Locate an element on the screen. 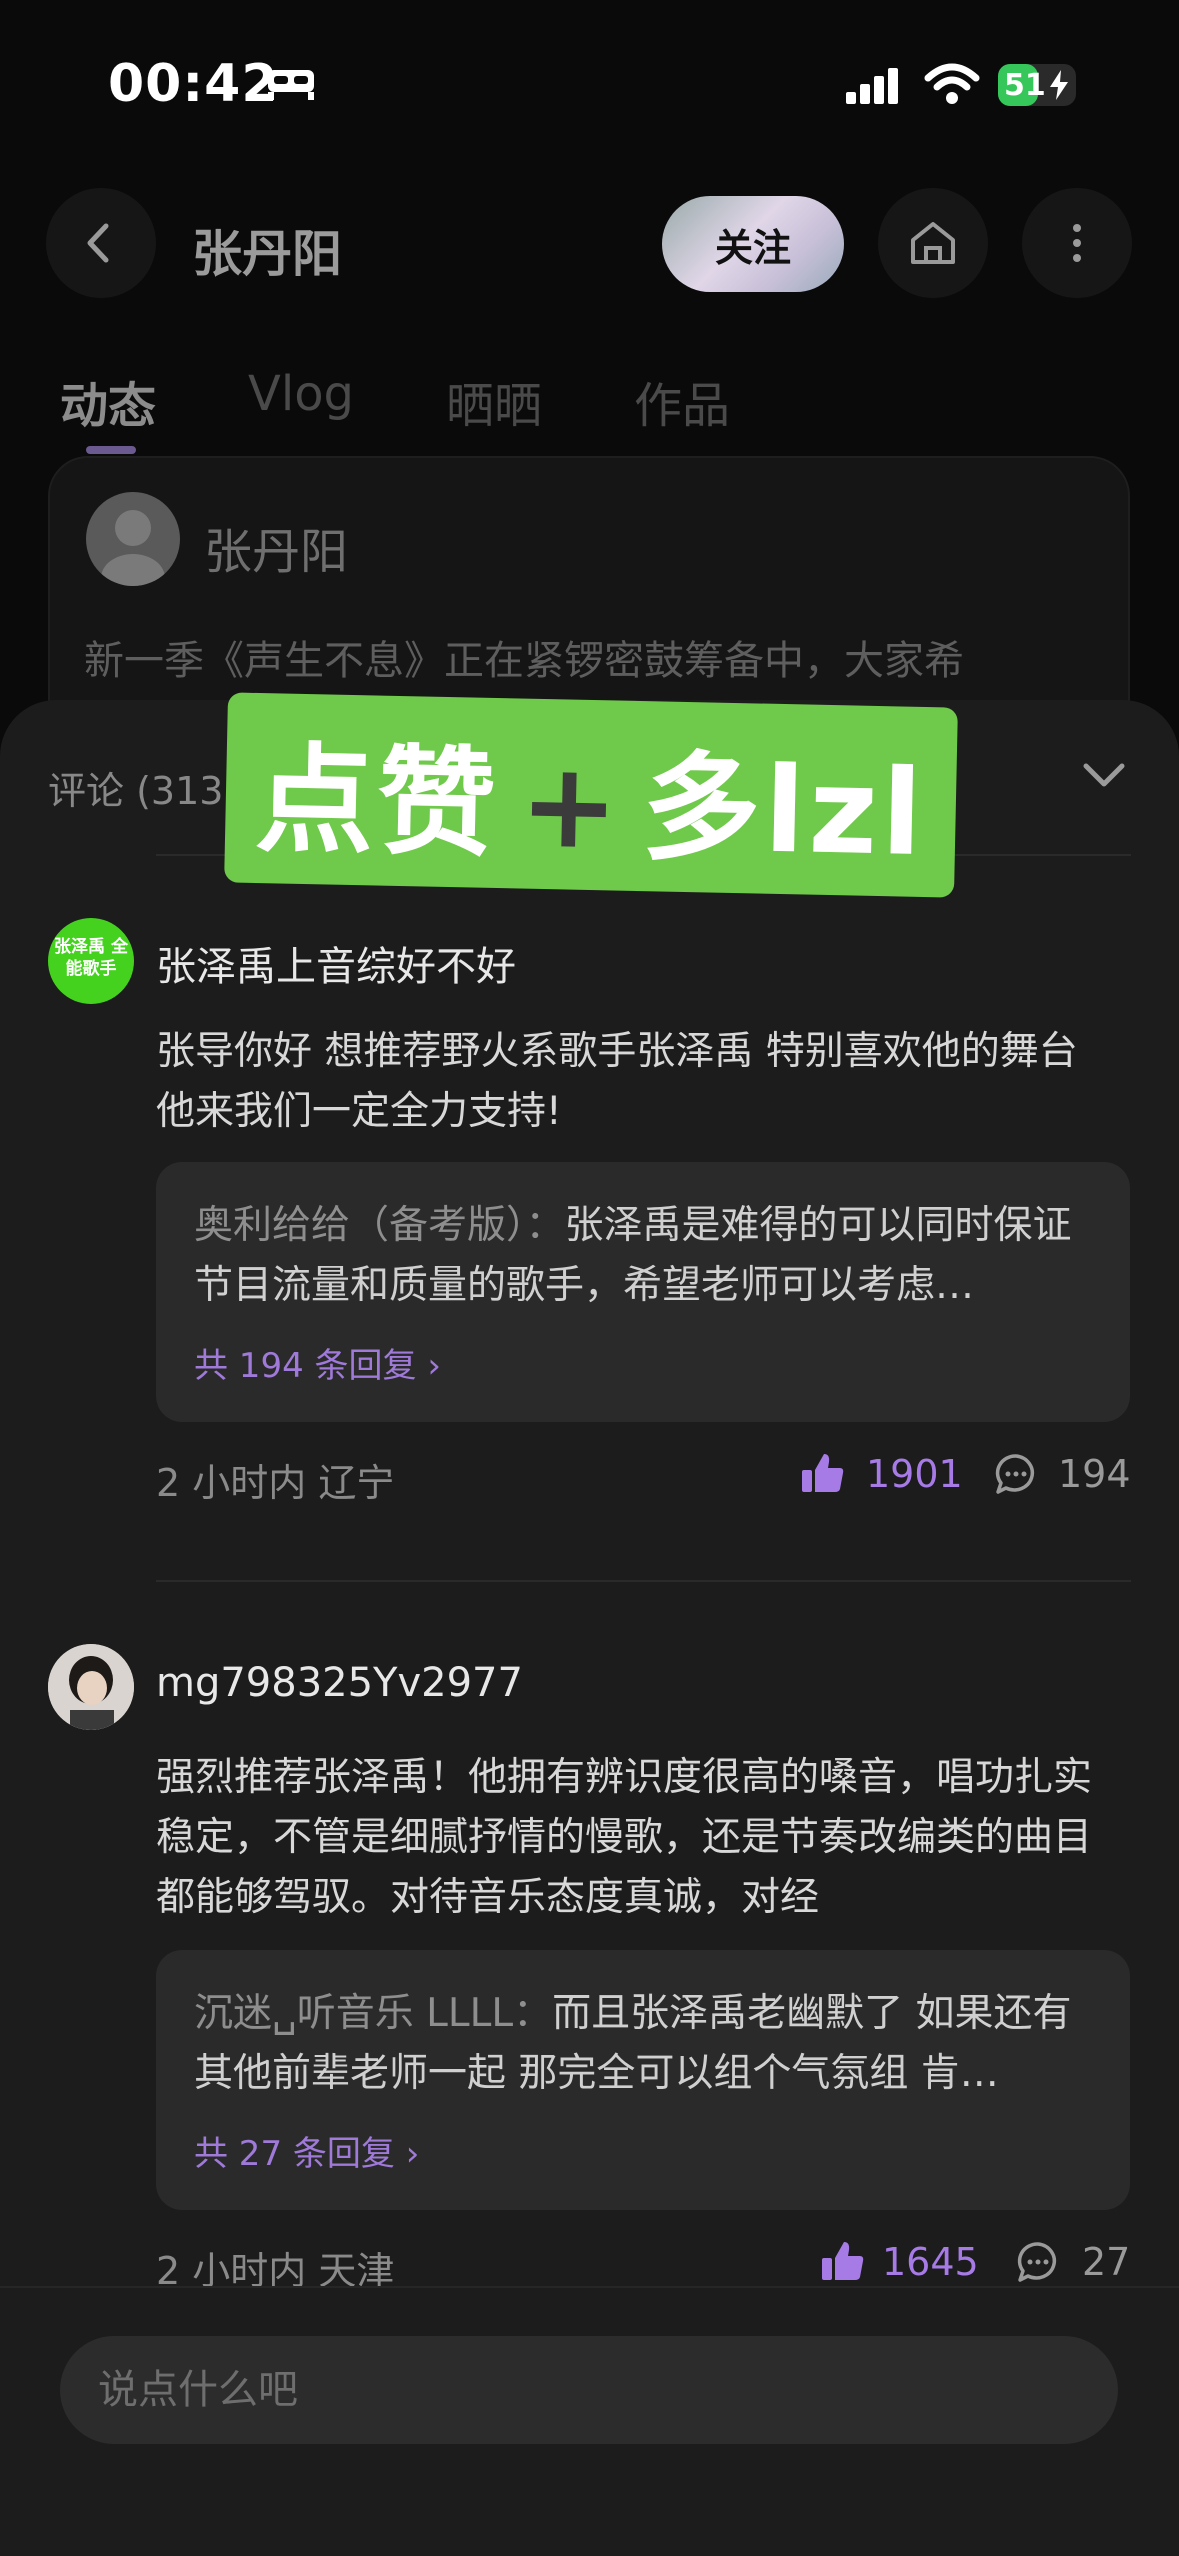 This screenshot has width=1179, height=2556. user-photo-icon is located at coordinates (91, 1687).